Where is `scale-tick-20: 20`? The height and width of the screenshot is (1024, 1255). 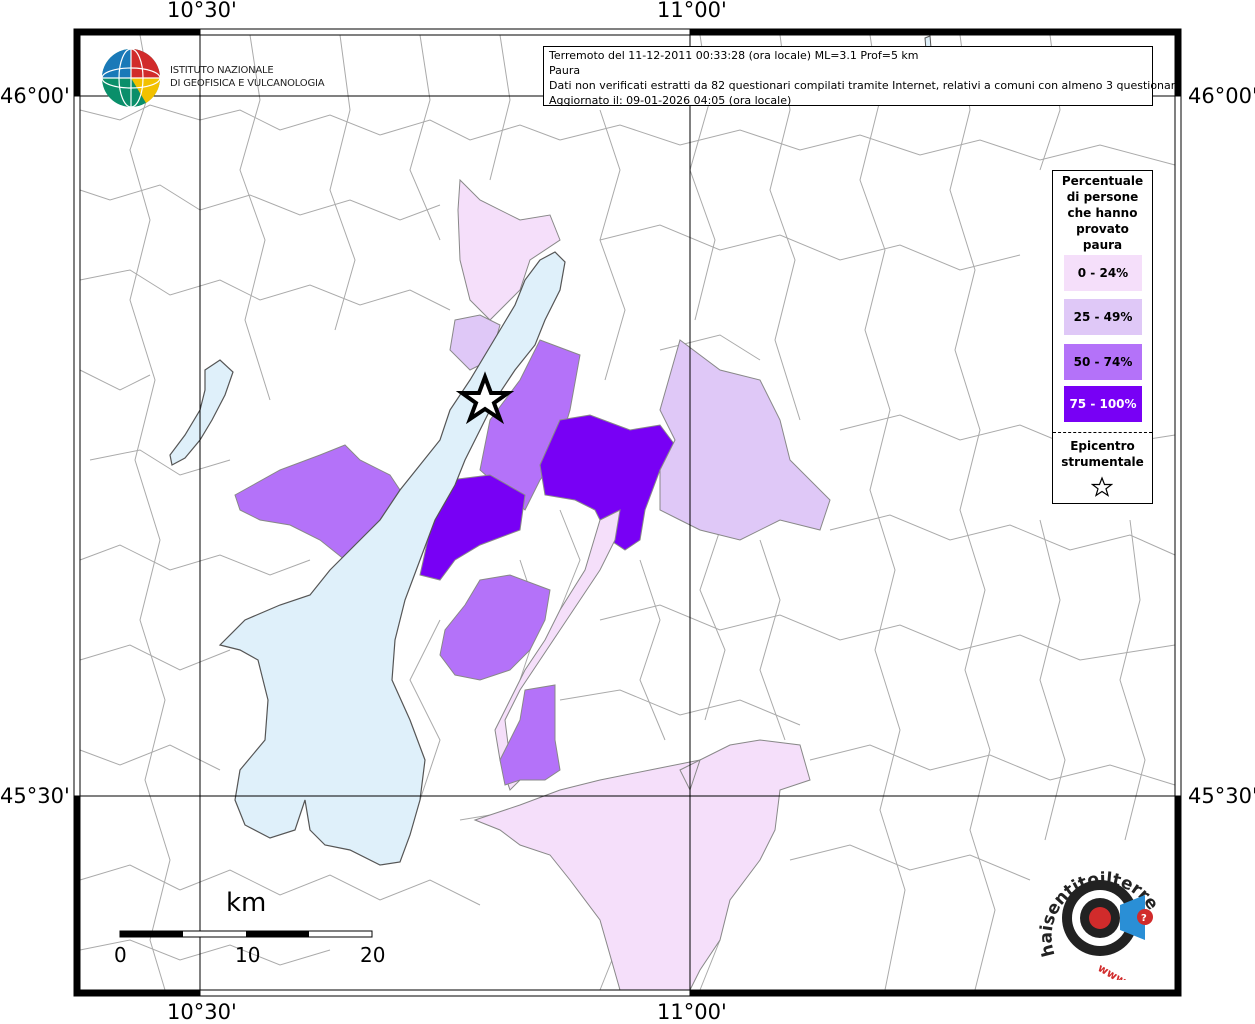 scale-tick-20: 20 is located at coordinates (373, 955).